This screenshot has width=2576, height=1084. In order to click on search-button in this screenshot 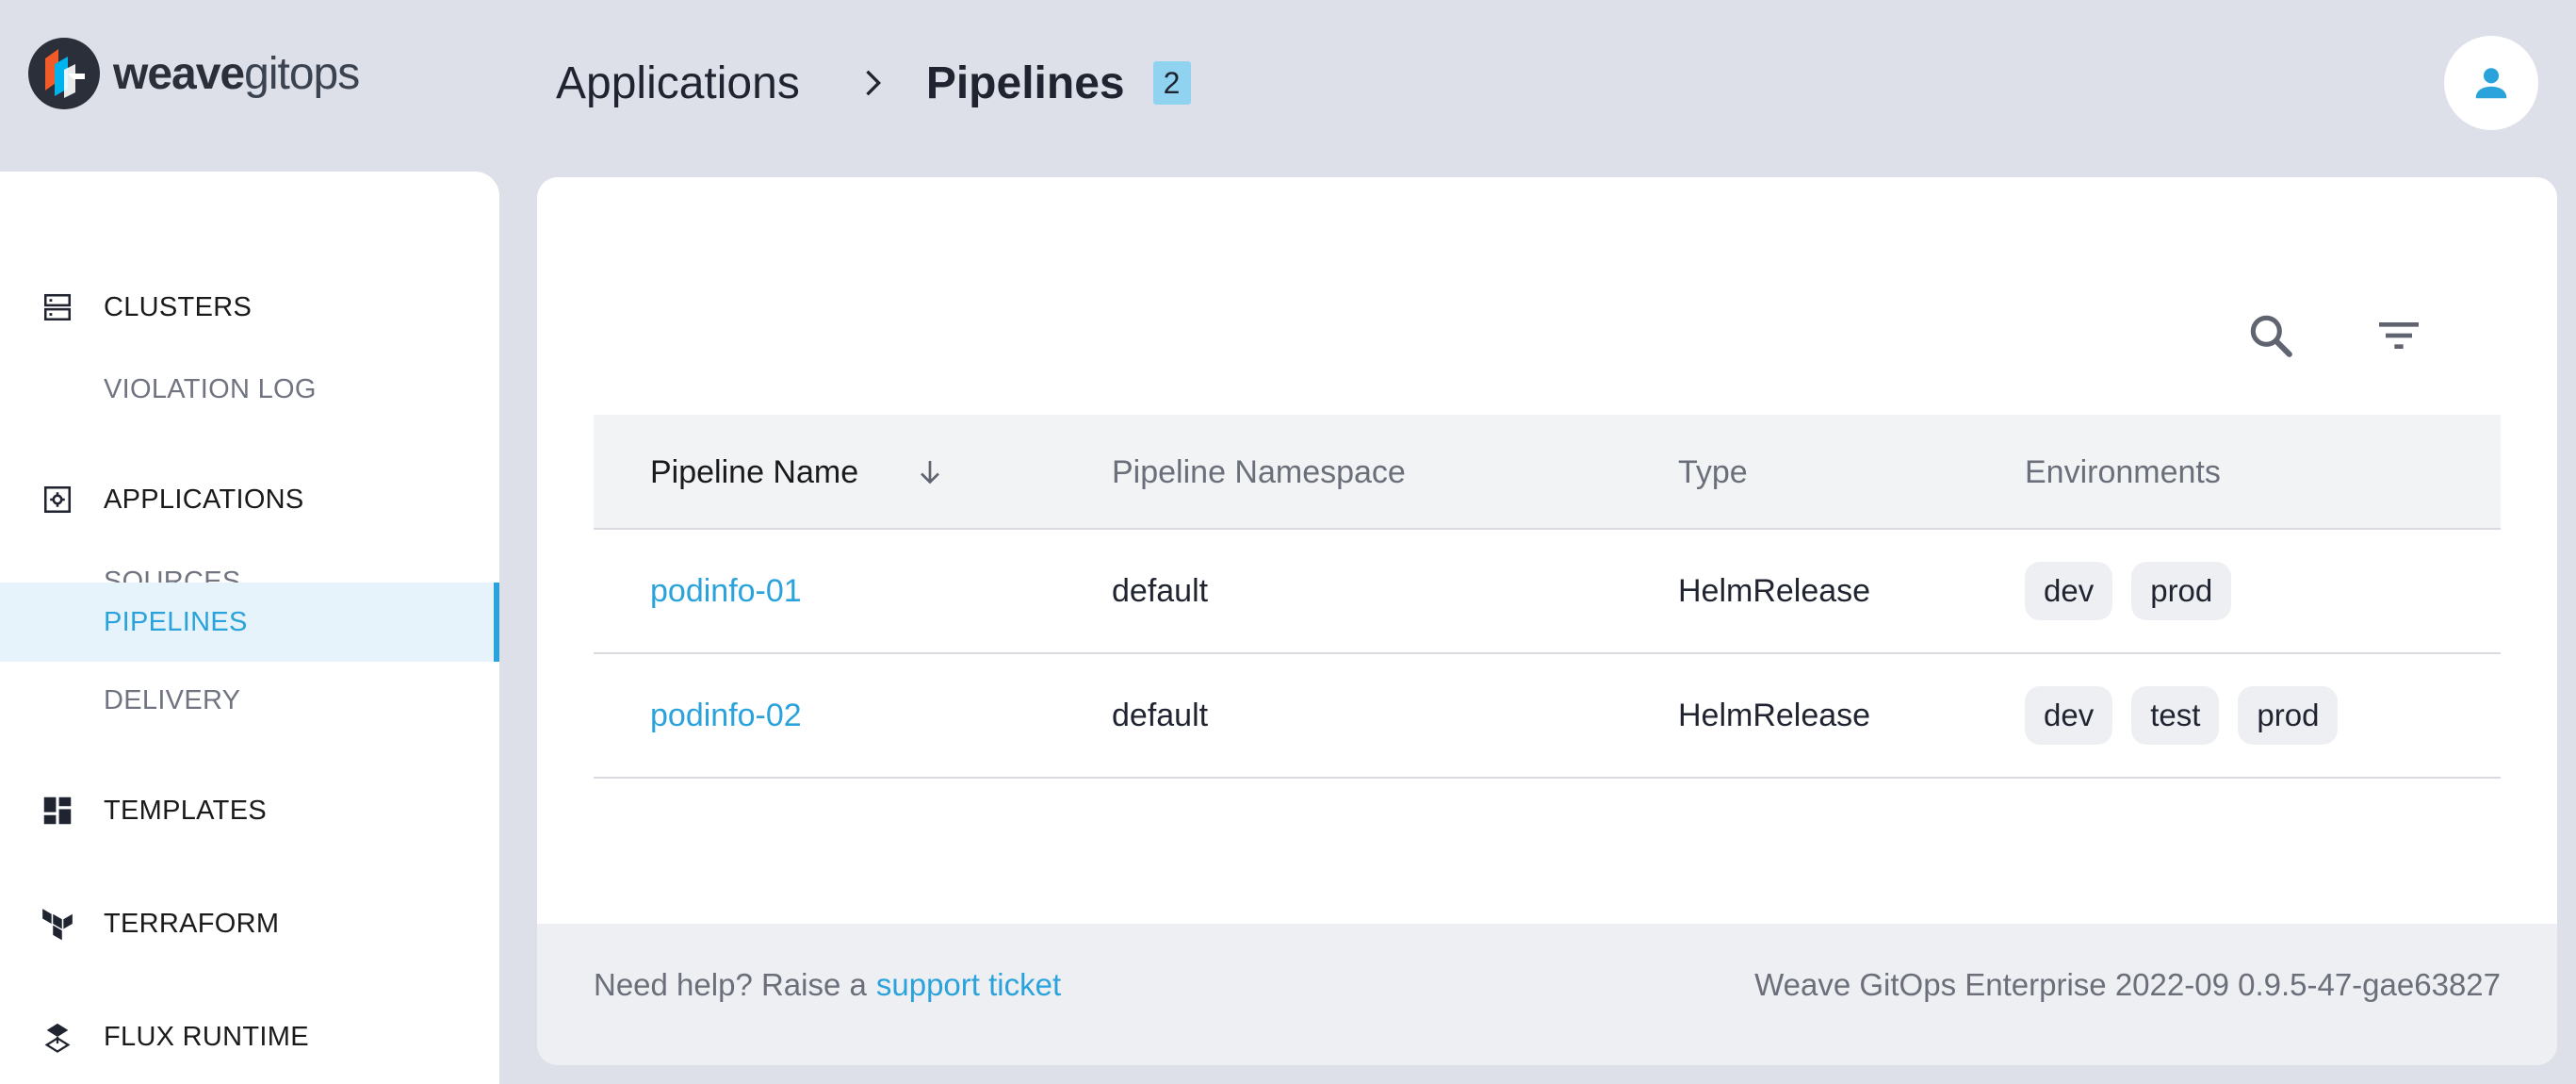, I will do `click(2270, 335)`.